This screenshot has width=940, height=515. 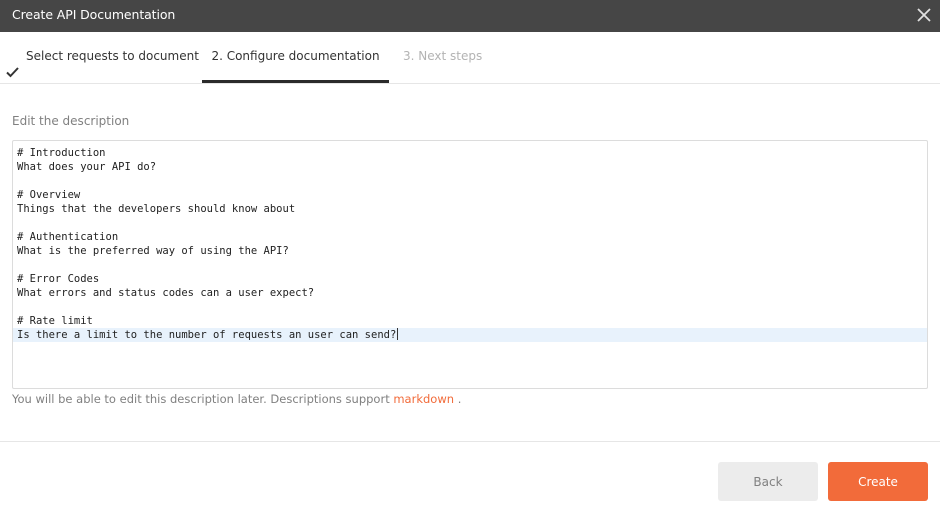 What do you see at coordinates (470, 441) in the screenshot?
I see `footer-divider` at bounding box center [470, 441].